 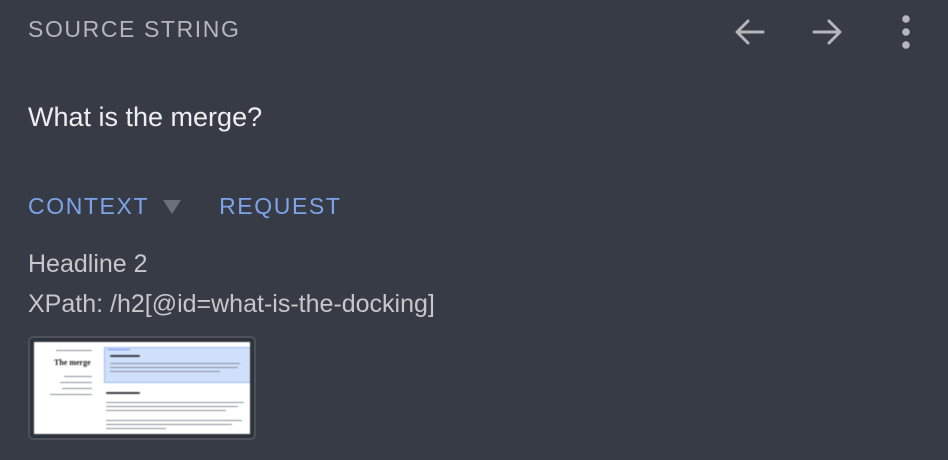 I want to click on context-screenshot-thumbnail: The merge, so click(x=142, y=388).